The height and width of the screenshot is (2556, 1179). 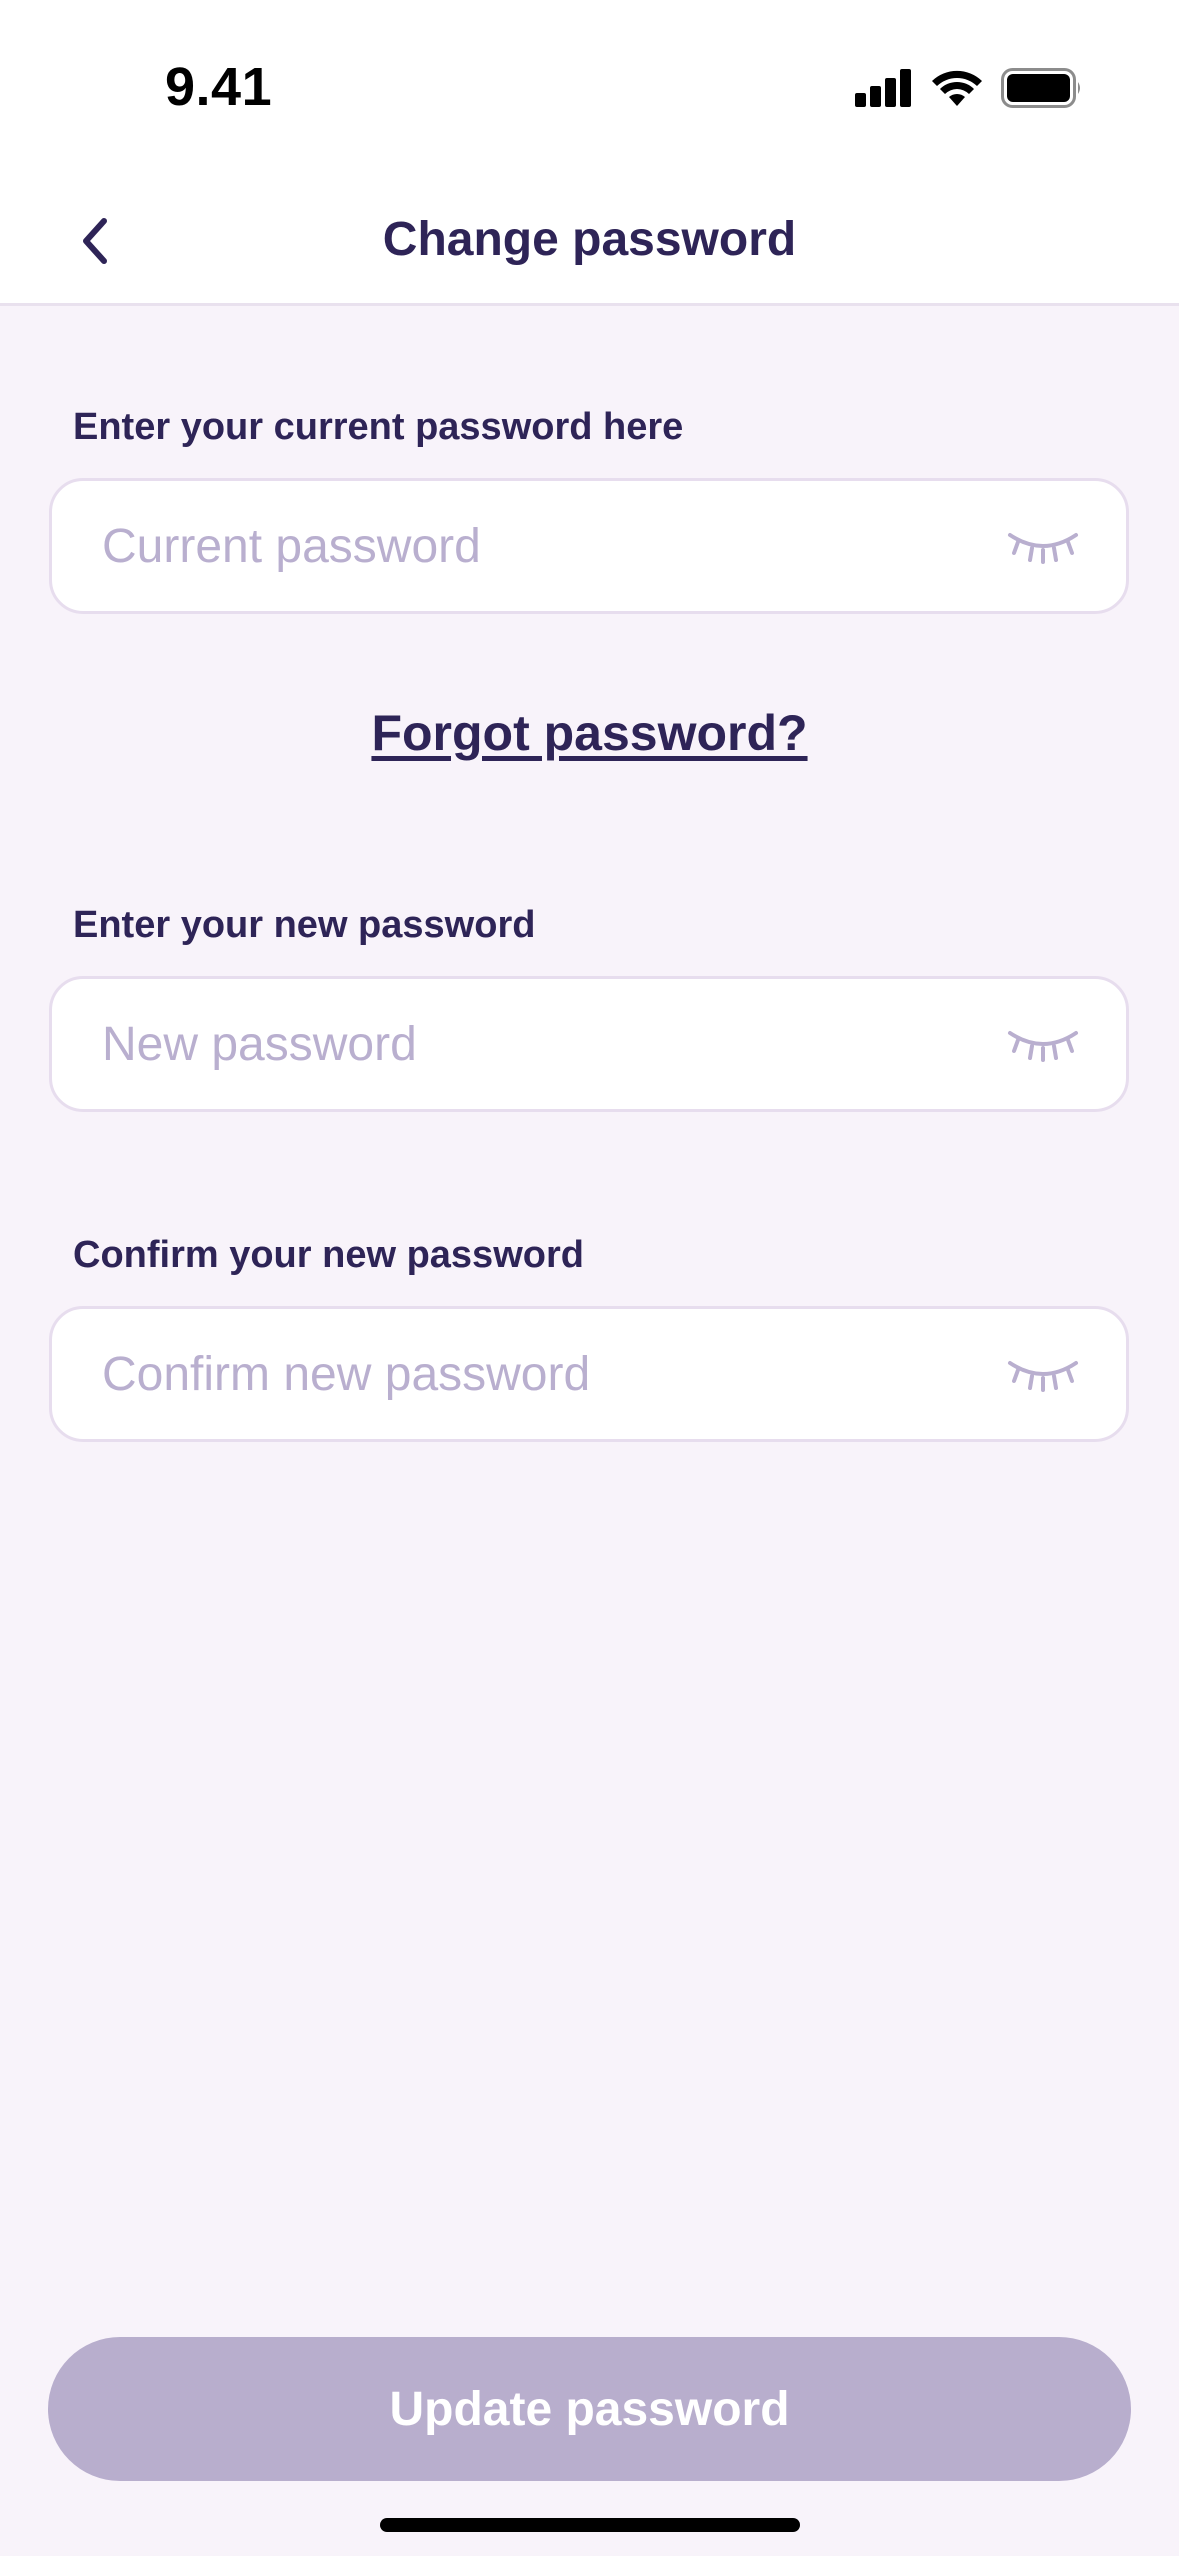 I want to click on new-password-field, so click(x=589, y=1044).